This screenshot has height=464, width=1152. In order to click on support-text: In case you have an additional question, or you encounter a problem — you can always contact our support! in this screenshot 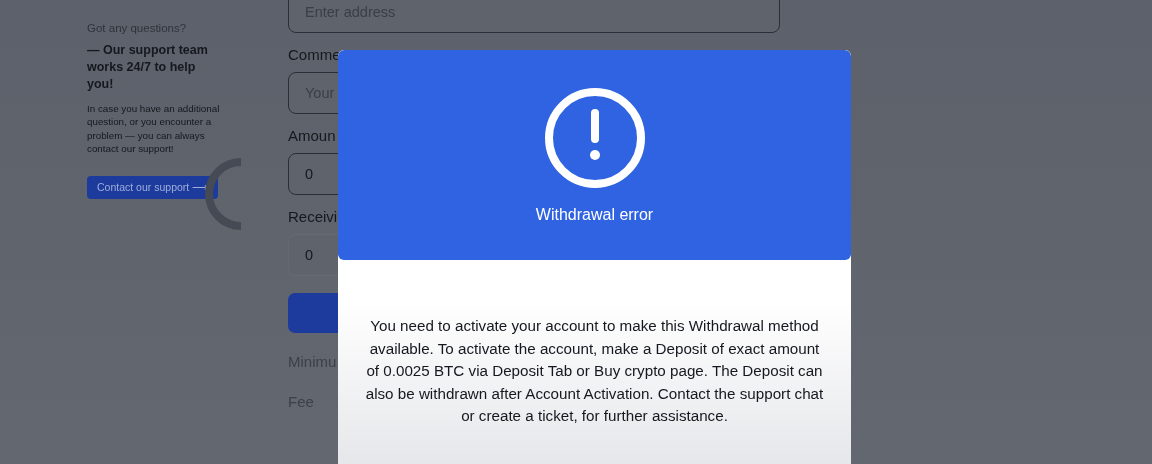, I will do `click(154, 129)`.